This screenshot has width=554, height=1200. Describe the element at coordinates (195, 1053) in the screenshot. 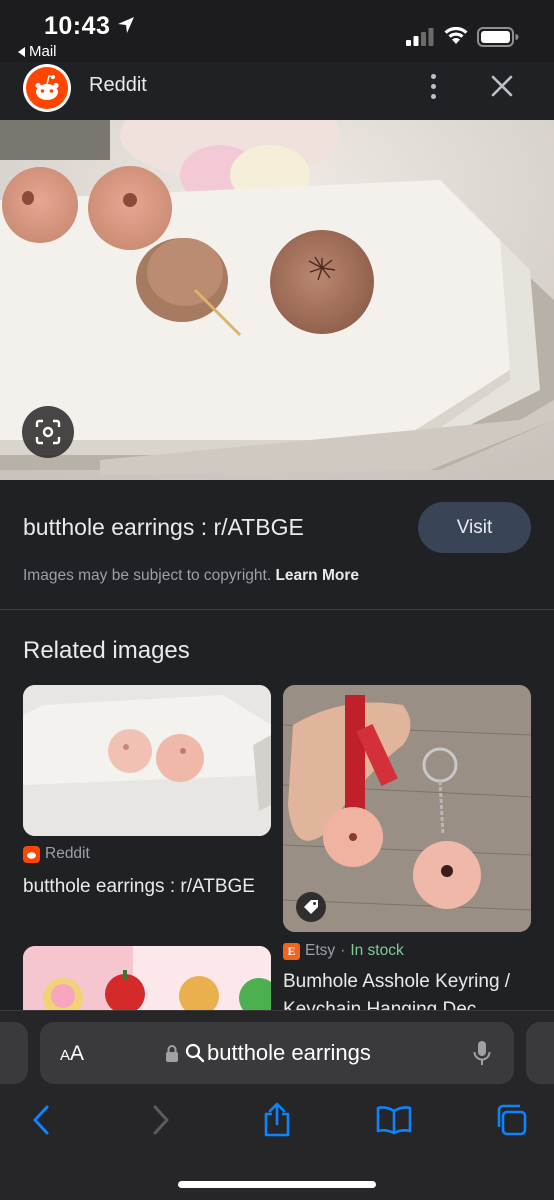

I see `search-icon` at that location.